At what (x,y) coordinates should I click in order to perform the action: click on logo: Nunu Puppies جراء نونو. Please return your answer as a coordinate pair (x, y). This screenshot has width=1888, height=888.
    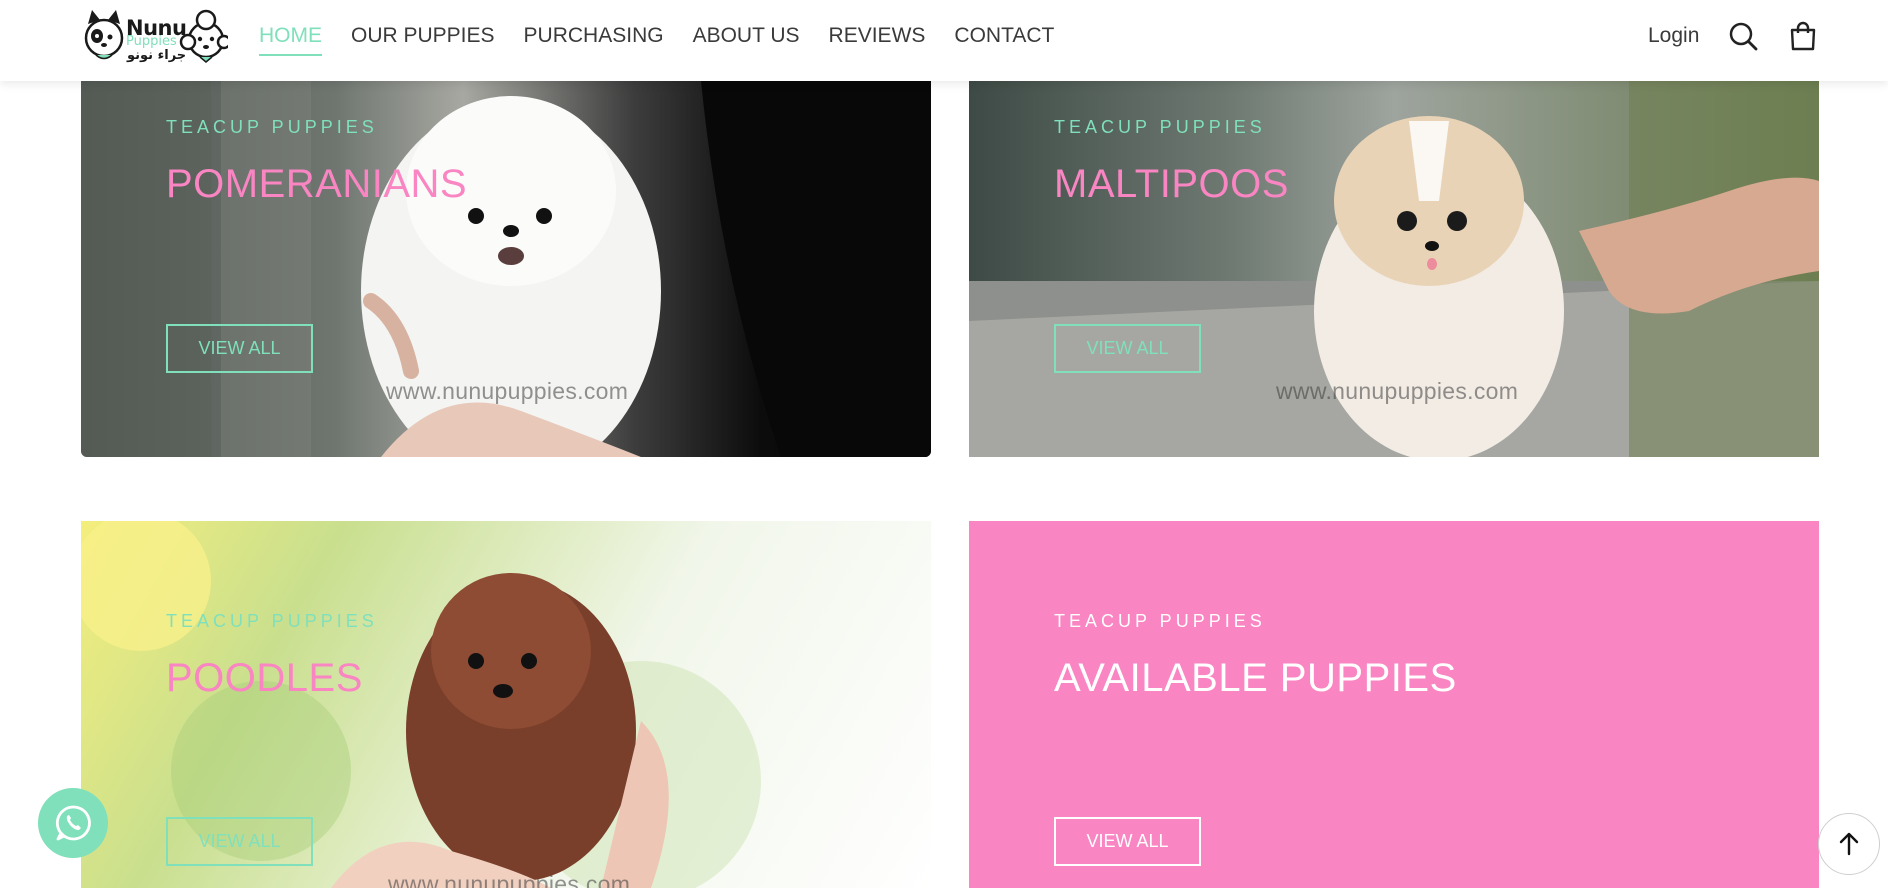
    Looking at the image, I should click on (157, 38).